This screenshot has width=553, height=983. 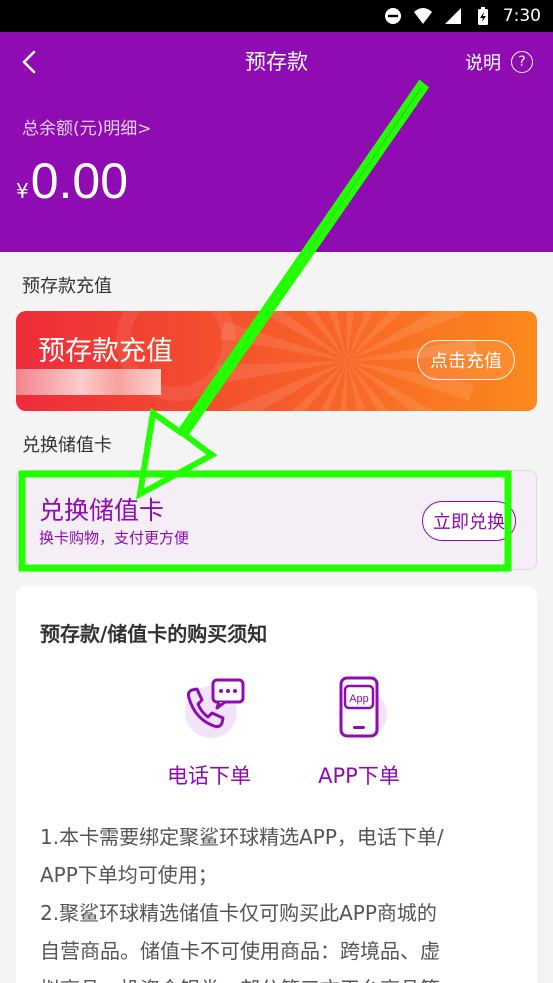 What do you see at coordinates (466, 360) in the screenshot?
I see `recharge-button: 点击充值` at bounding box center [466, 360].